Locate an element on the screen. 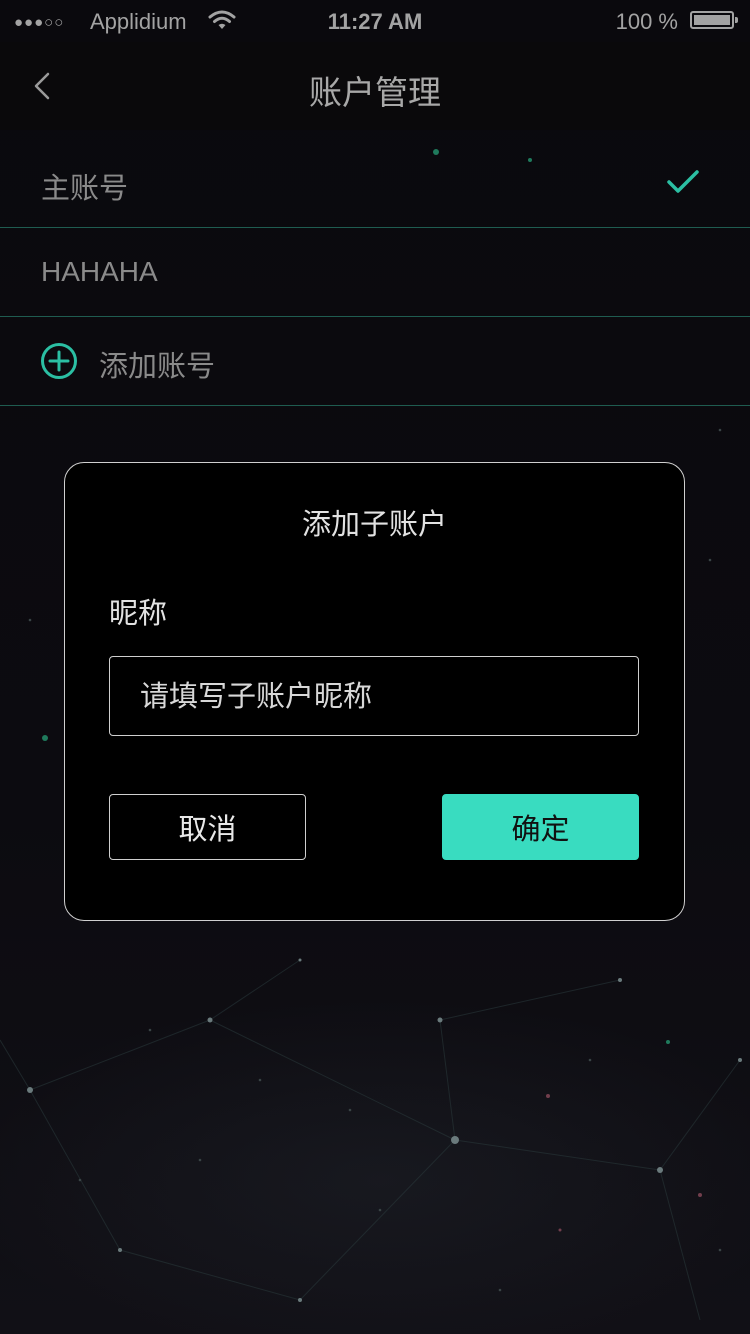 The image size is (750, 1334). account-row-main: 主账号 is located at coordinates (375, 183).